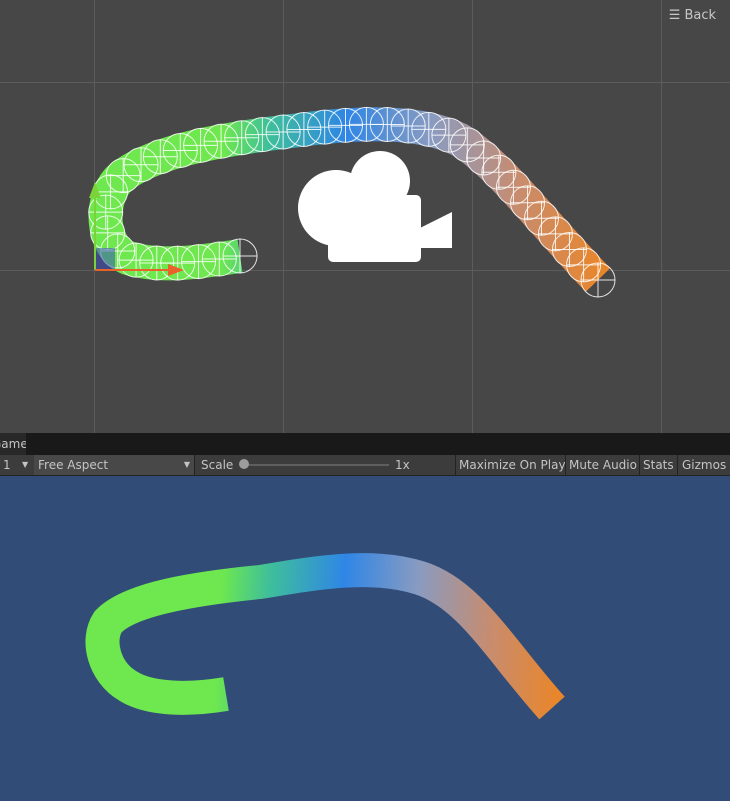  What do you see at coordinates (7, 465) in the screenshot?
I see `display-value: 1` at bounding box center [7, 465].